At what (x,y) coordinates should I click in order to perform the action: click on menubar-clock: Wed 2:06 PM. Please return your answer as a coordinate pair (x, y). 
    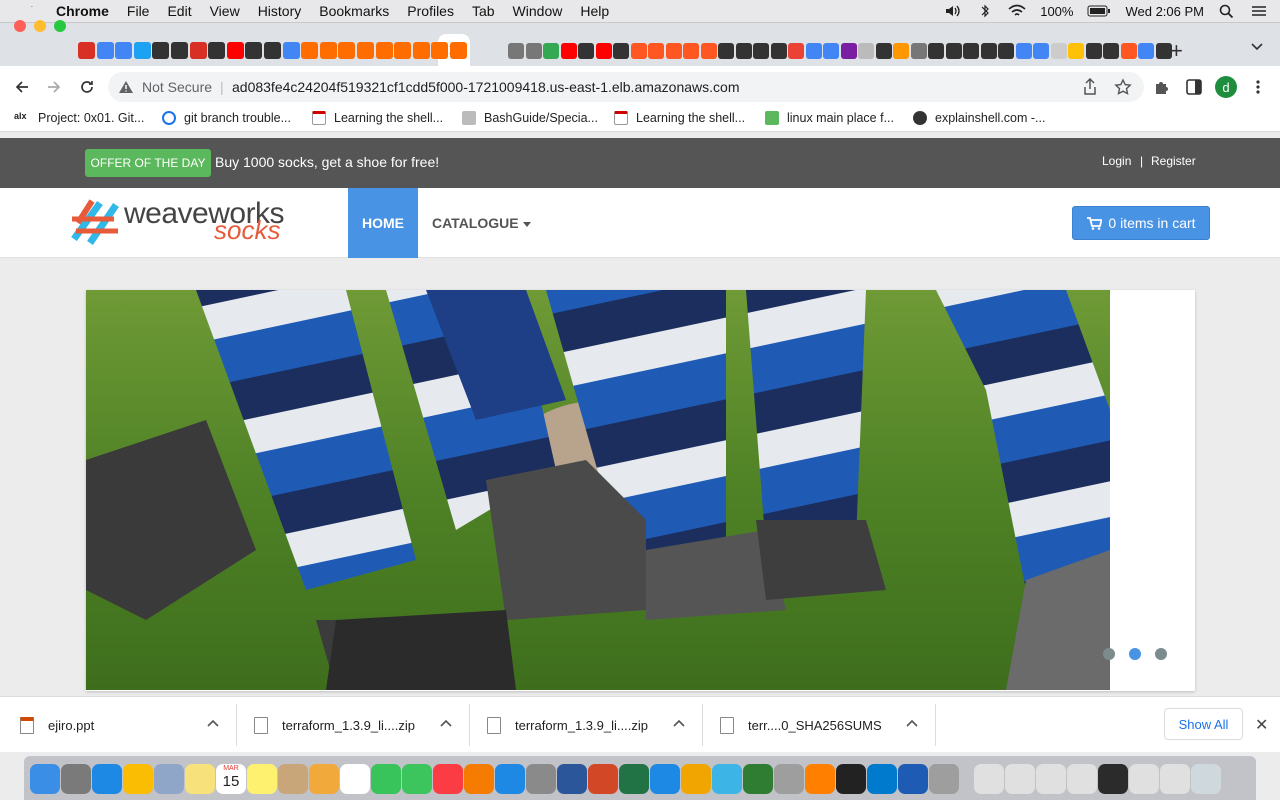
    Looking at the image, I should click on (1164, 11).